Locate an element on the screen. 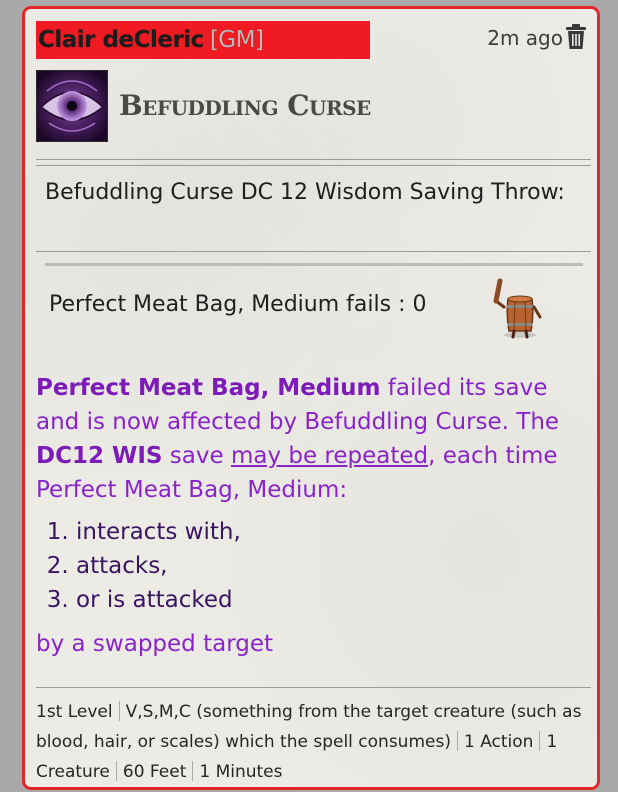  repeat-save-link: may be repeated is located at coordinates (329, 456).